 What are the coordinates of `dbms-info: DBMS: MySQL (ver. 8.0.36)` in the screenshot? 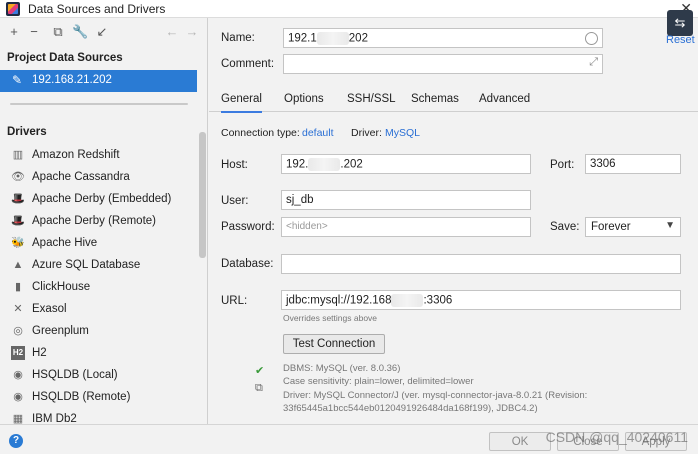 It's located at (342, 368).